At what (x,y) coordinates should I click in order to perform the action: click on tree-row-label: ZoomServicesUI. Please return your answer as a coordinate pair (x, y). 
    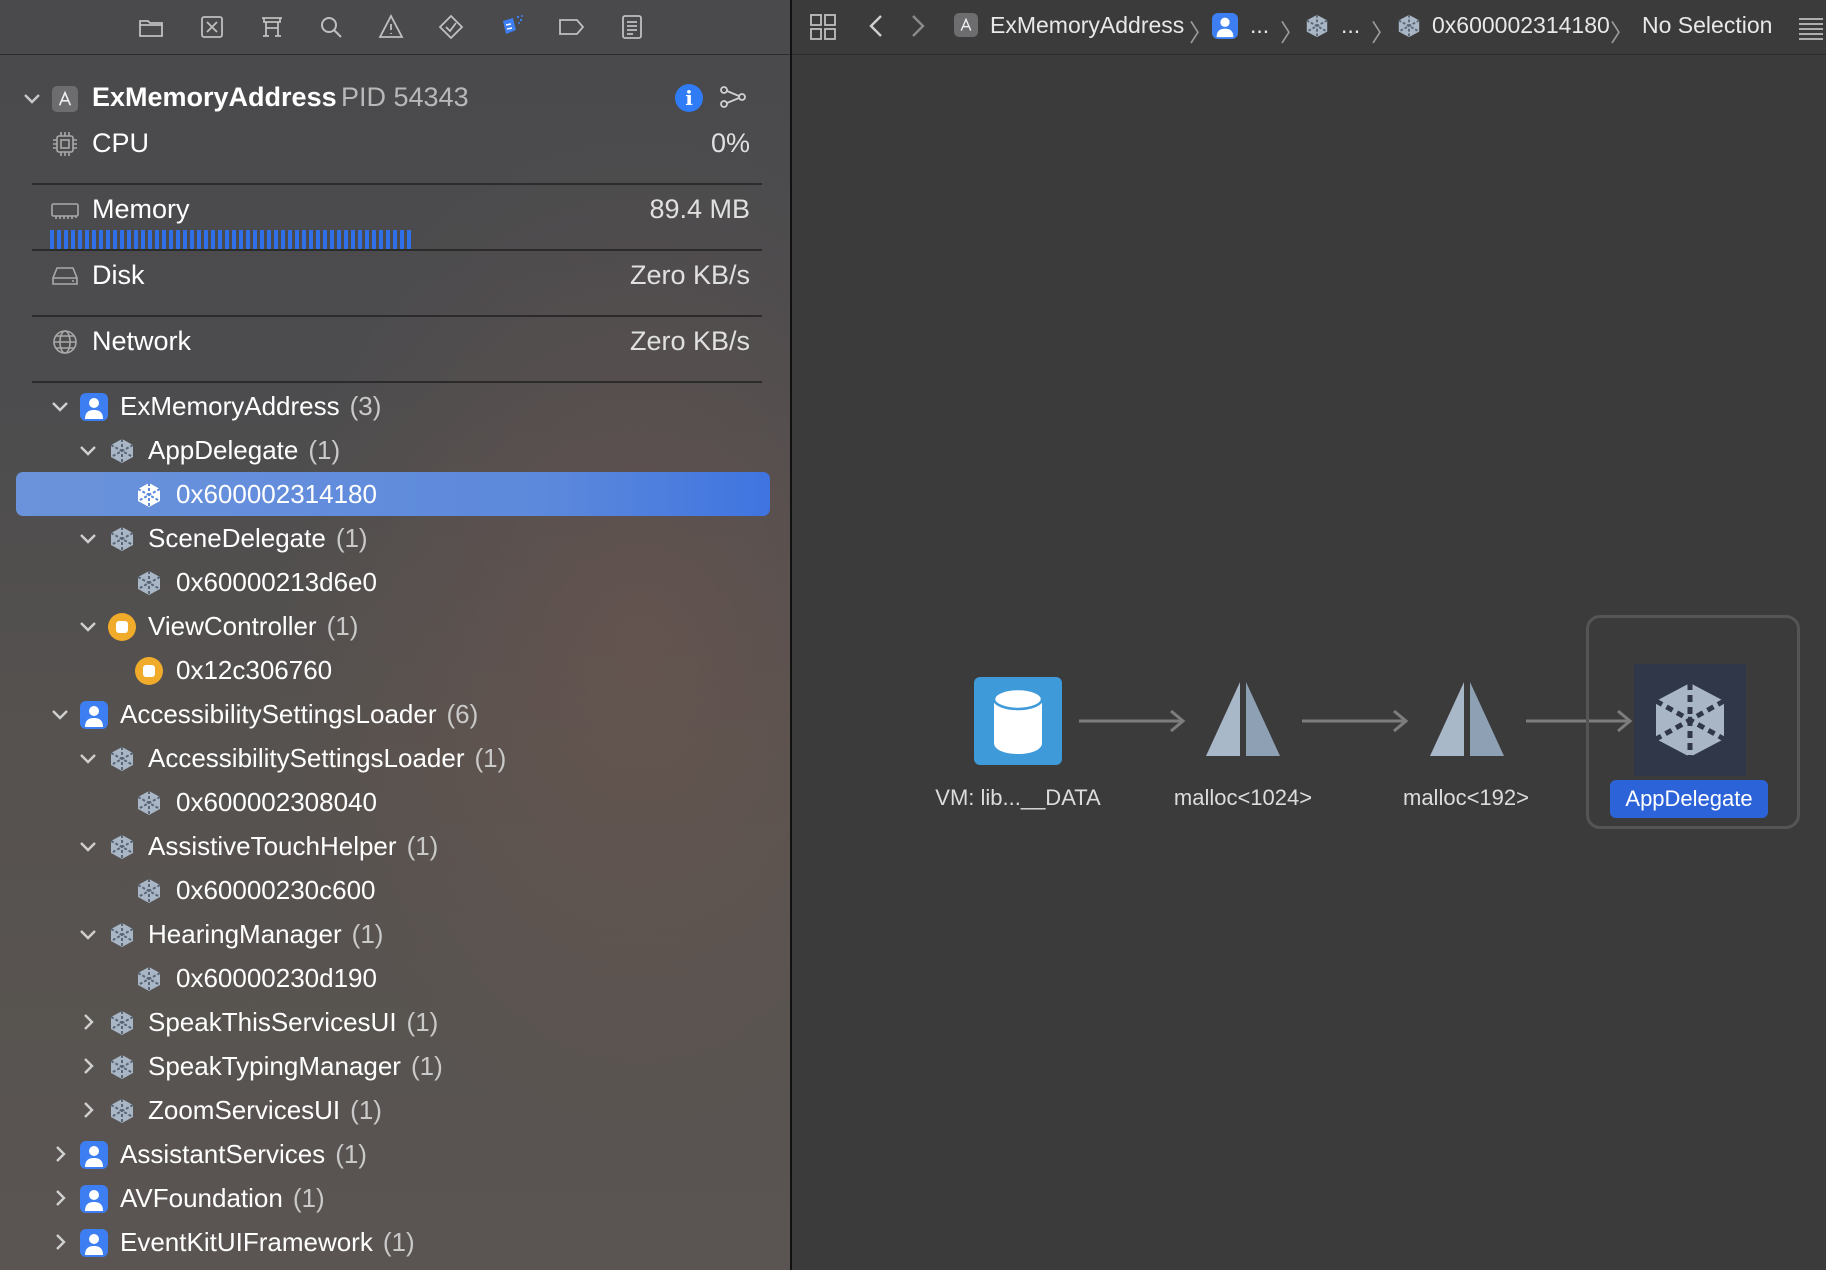
    Looking at the image, I should click on (244, 1110).